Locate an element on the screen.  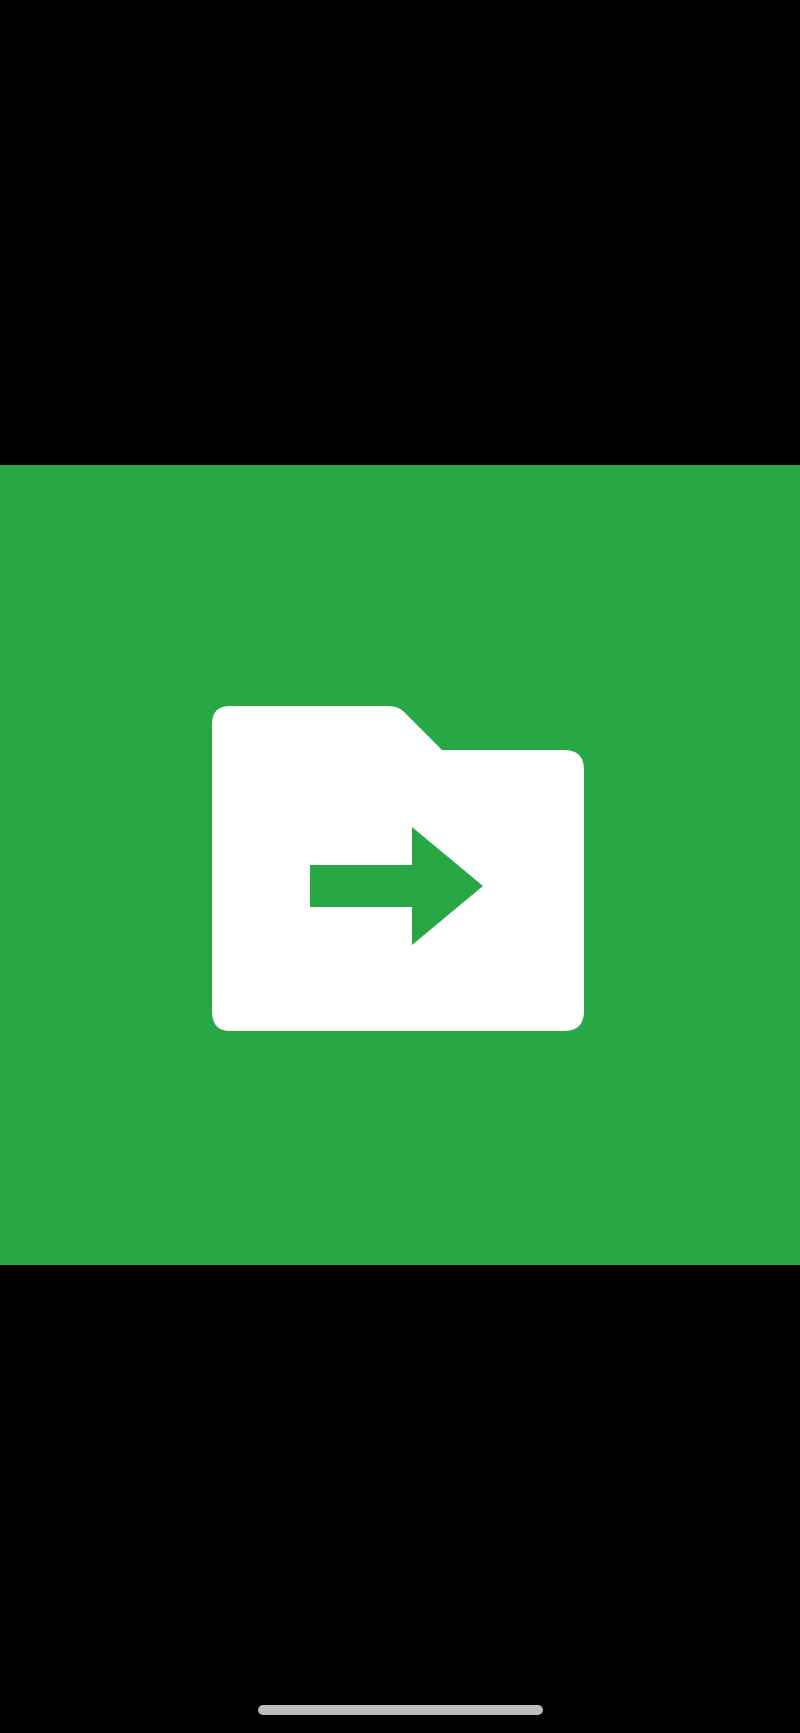
folder-move-icon is located at coordinates (398, 868).